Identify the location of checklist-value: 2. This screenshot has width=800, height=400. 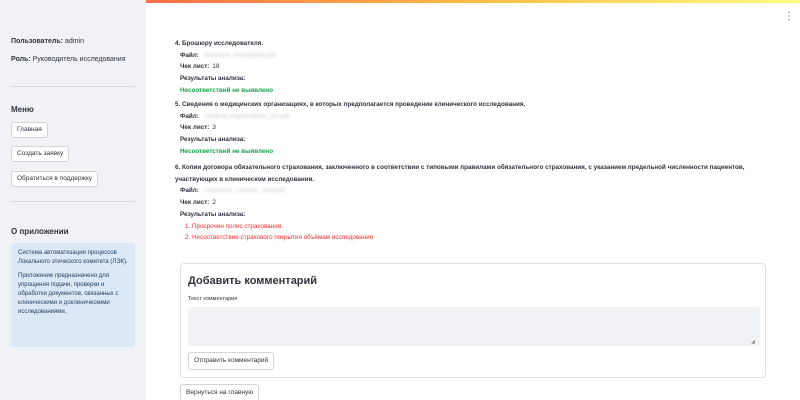
(214, 203).